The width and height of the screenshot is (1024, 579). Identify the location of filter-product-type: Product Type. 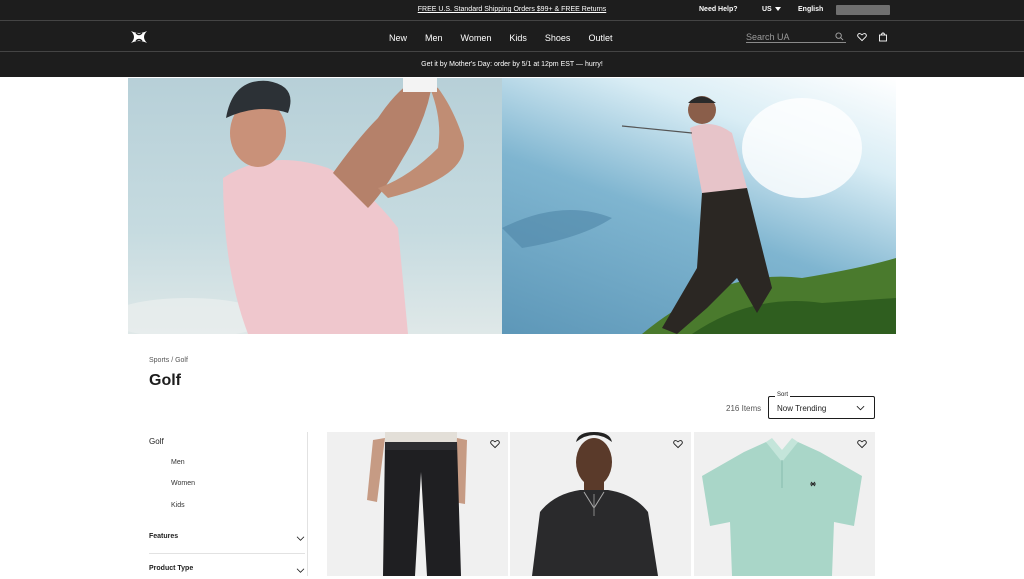
(227, 572).